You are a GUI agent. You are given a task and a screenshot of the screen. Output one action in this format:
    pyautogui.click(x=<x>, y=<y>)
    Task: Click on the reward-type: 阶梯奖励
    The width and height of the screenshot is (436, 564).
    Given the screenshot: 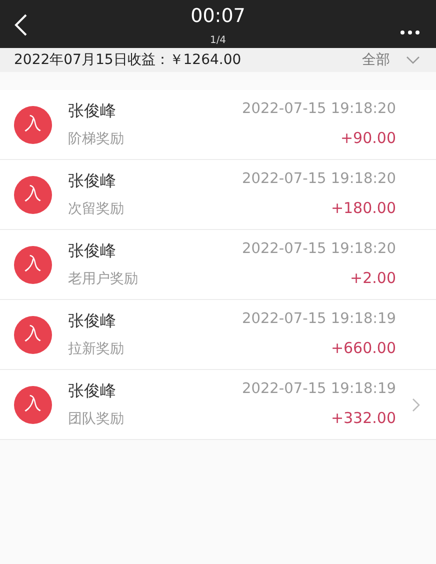 What is the action you would take?
    pyautogui.click(x=96, y=139)
    